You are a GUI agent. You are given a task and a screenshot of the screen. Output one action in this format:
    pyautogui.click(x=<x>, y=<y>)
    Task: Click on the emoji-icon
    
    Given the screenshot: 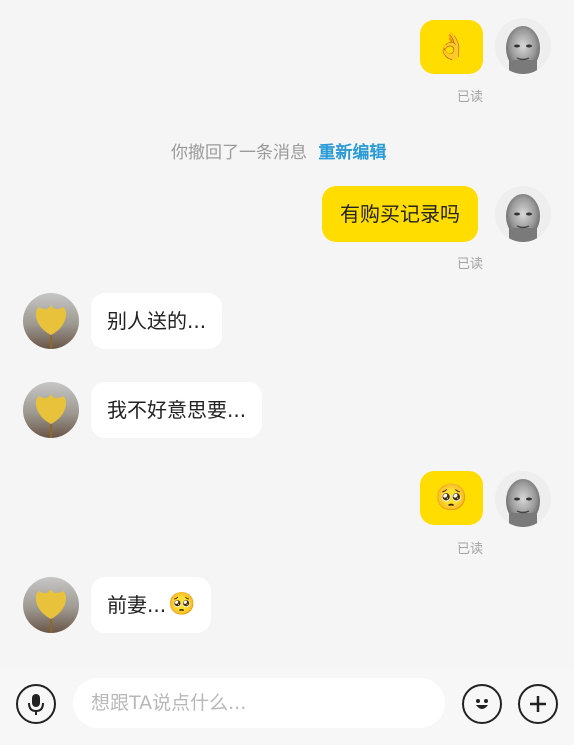 What is the action you would take?
    pyautogui.click(x=482, y=704)
    